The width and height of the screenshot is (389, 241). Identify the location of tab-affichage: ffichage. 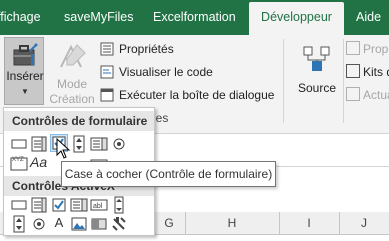
(28, 17).